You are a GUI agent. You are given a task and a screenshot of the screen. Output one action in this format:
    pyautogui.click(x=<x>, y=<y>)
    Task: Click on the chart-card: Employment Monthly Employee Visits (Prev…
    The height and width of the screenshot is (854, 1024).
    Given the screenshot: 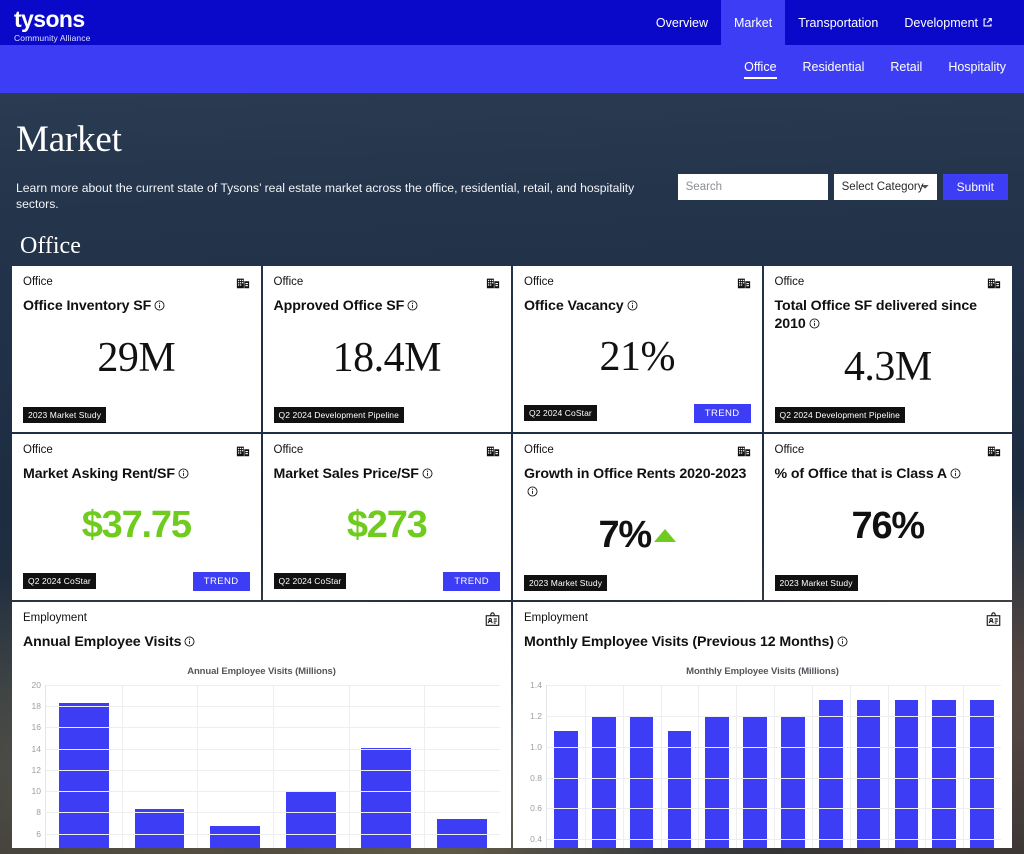 What is the action you would take?
    pyautogui.click(x=762, y=724)
    